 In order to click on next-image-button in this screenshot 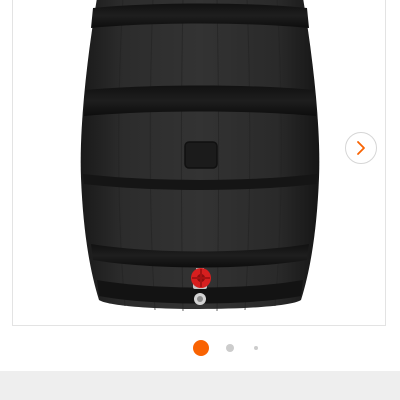, I will do `click(361, 148)`.